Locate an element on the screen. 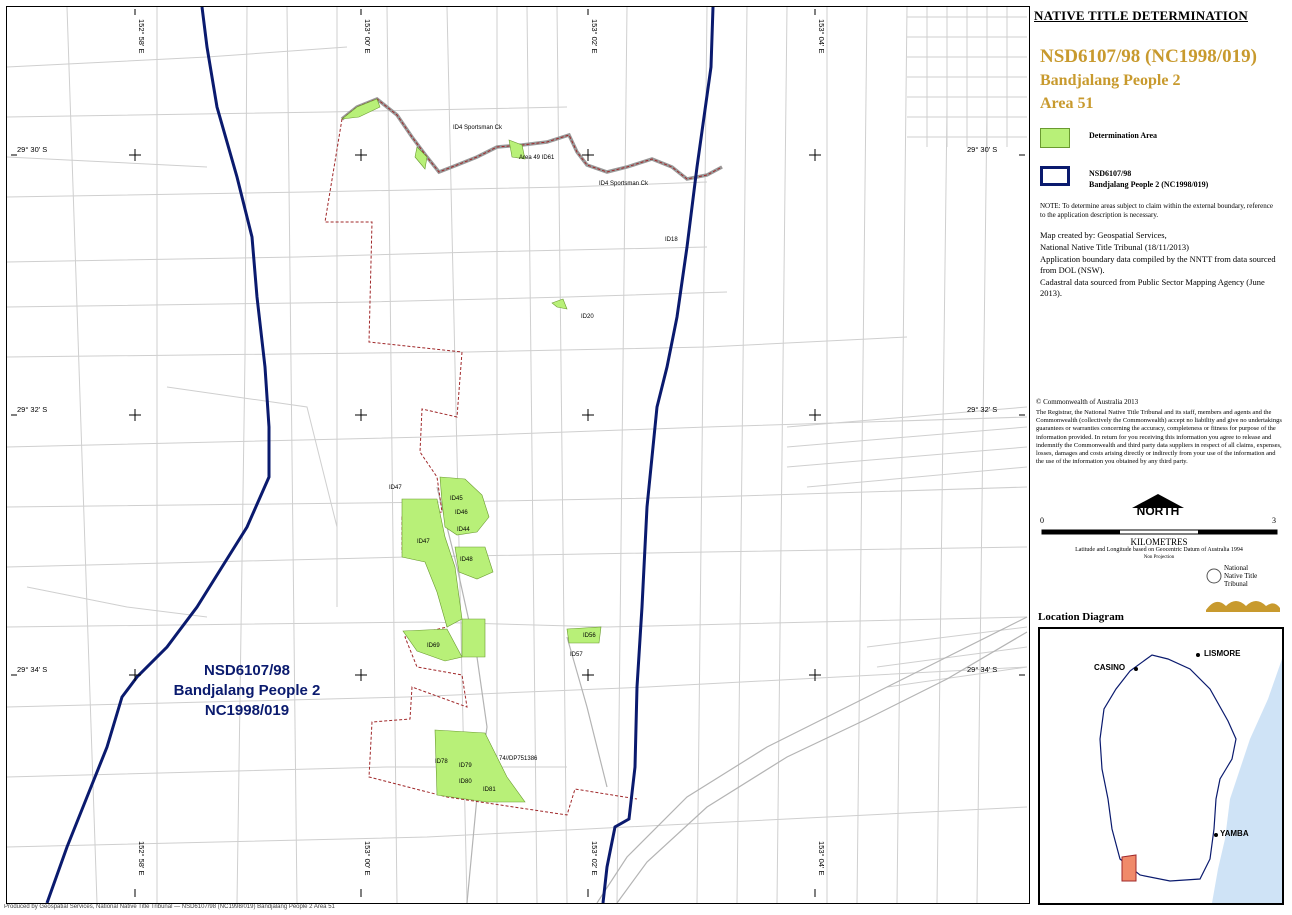 The image size is (1292, 915). svg-text: Bandjalang People 2 is located at coordinates (247, 690).